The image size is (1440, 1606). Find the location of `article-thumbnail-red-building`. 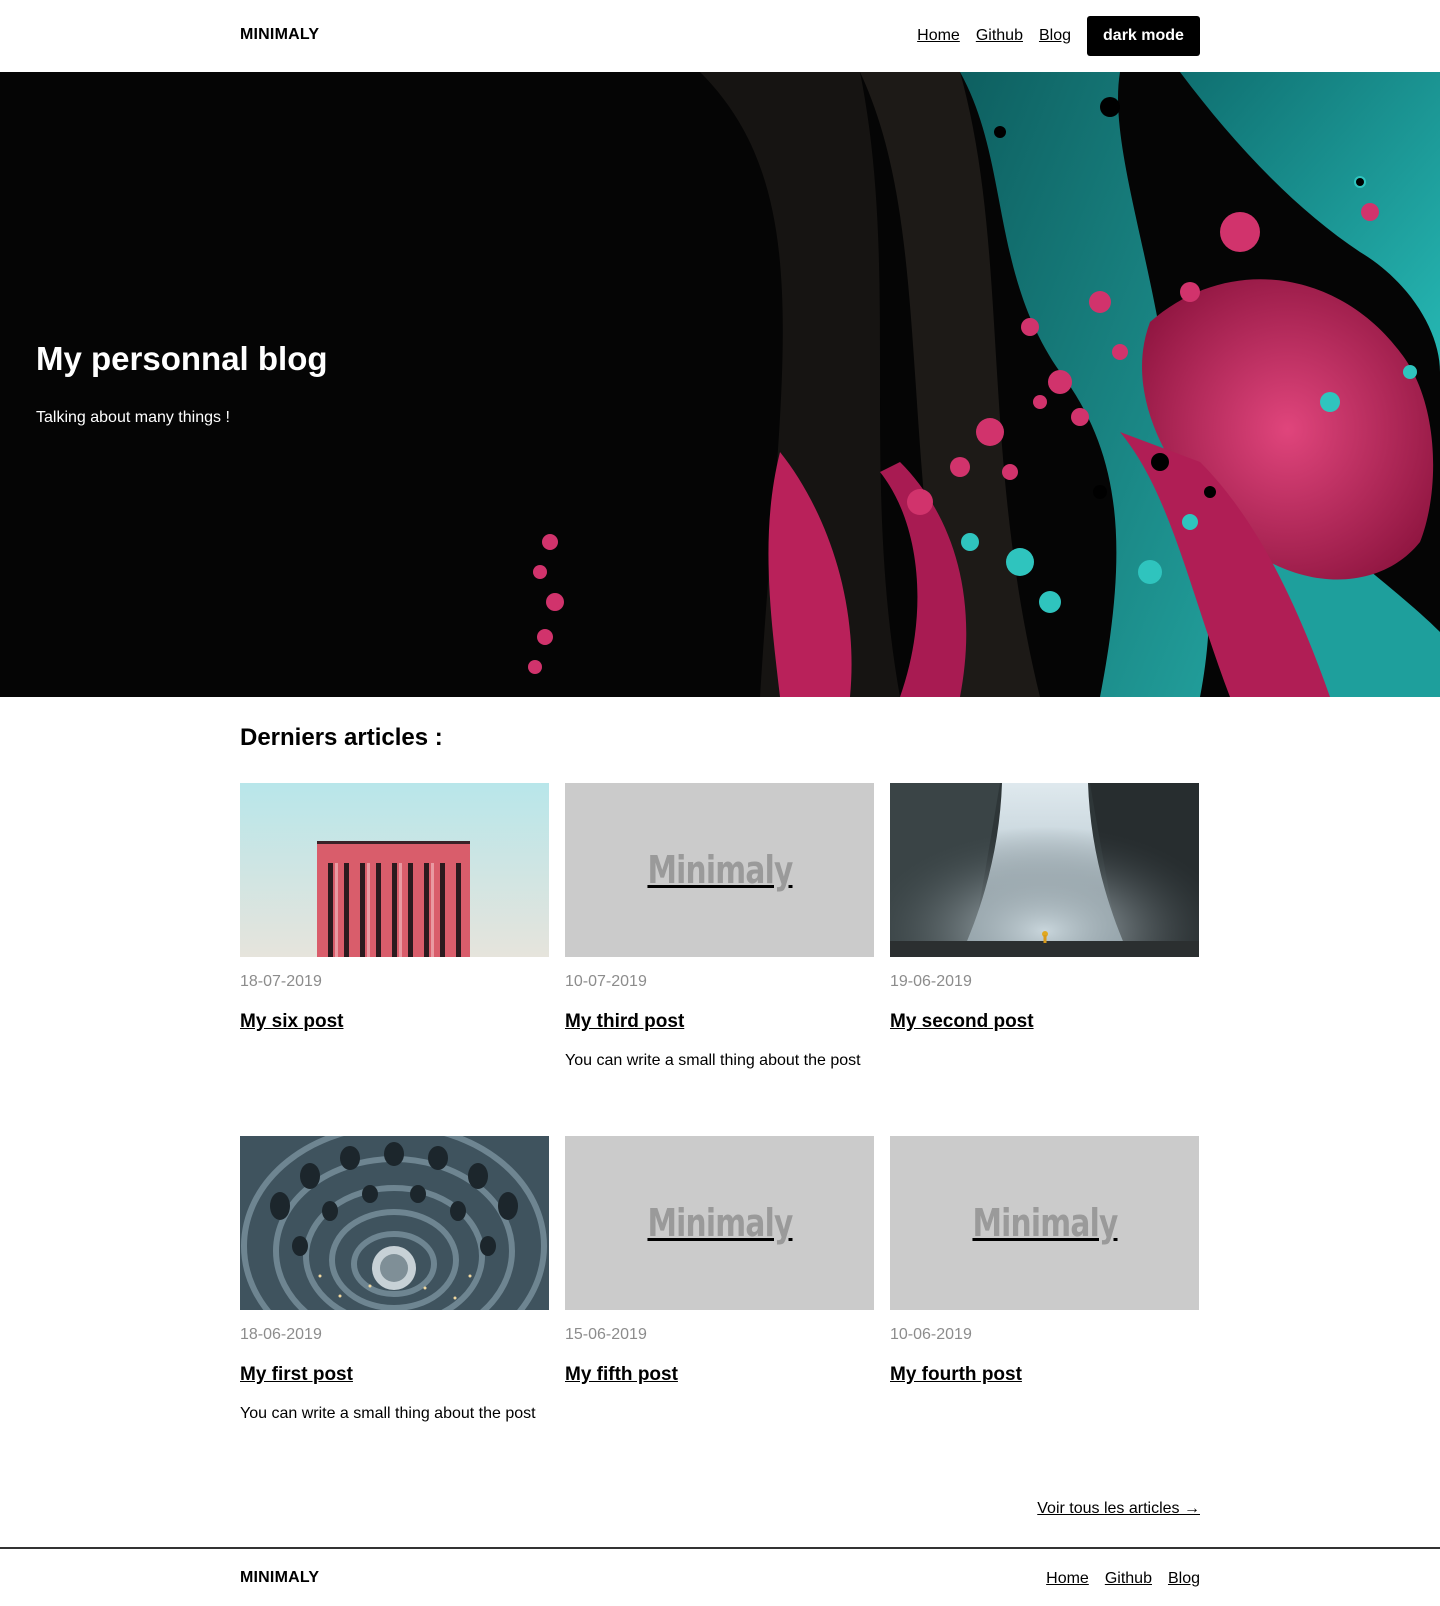

article-thumbnail-red-building is located at coordinates (394, 870).